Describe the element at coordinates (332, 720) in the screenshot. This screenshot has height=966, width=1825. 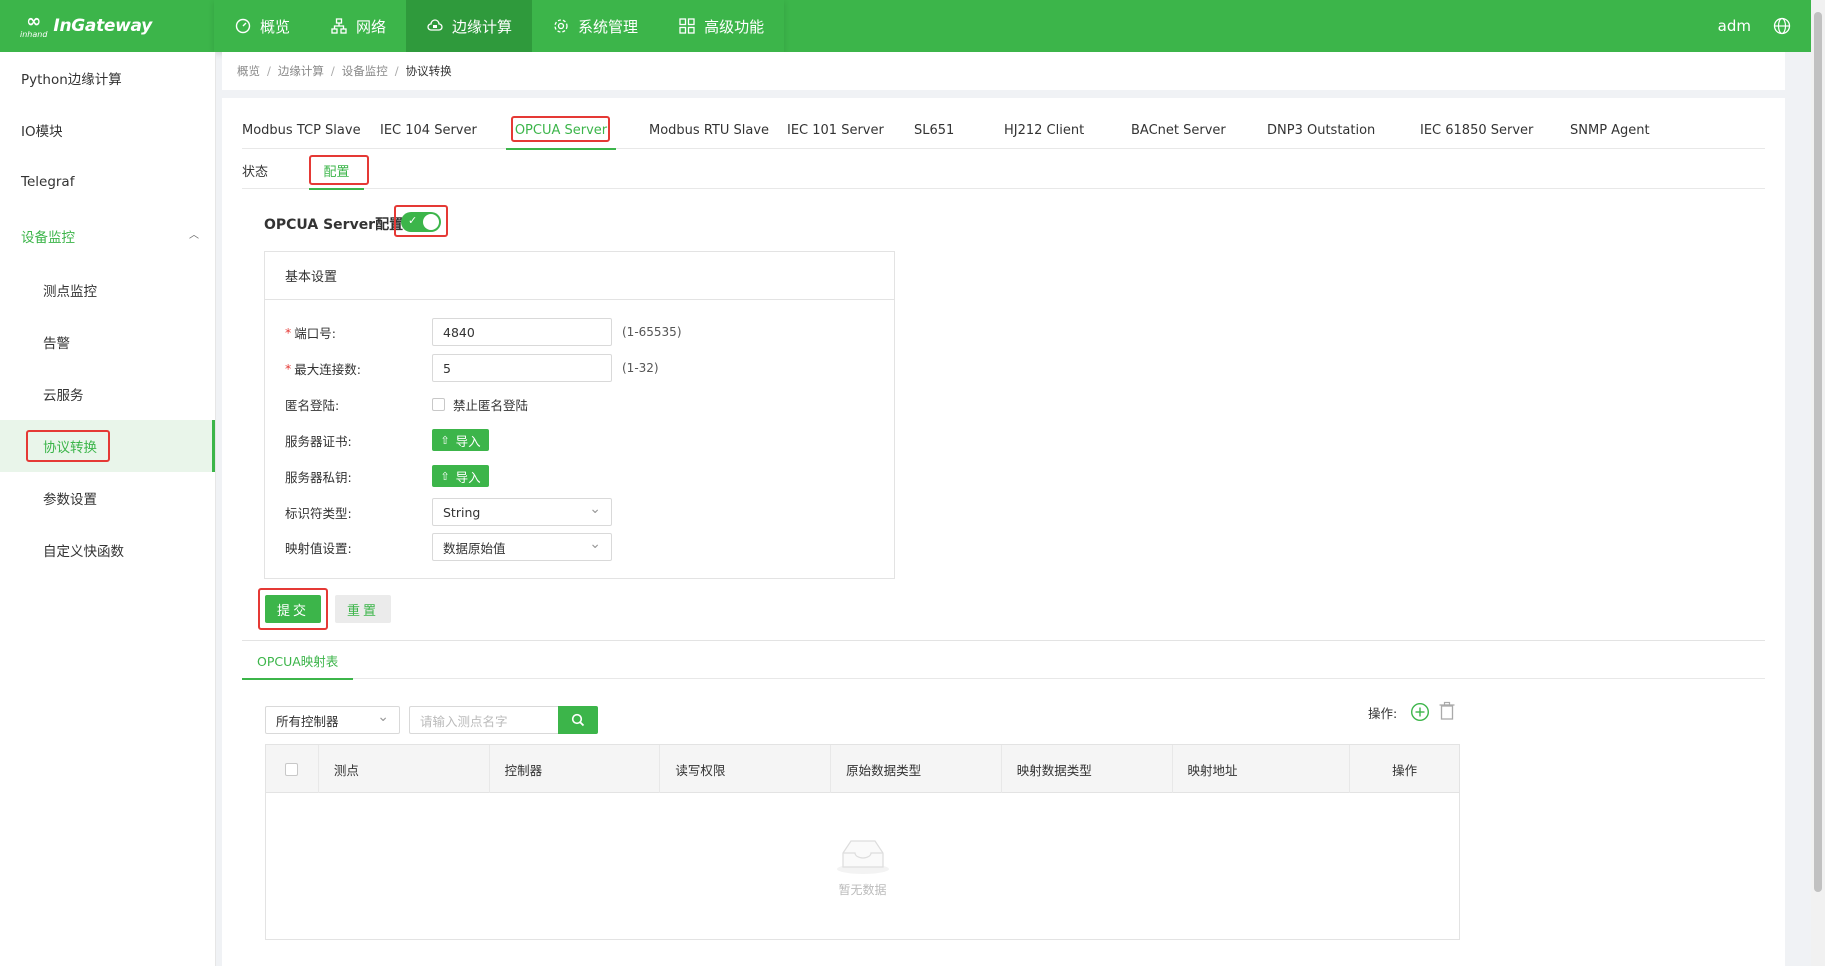
I see `controller-filter-select: 所有控制器` at that location.